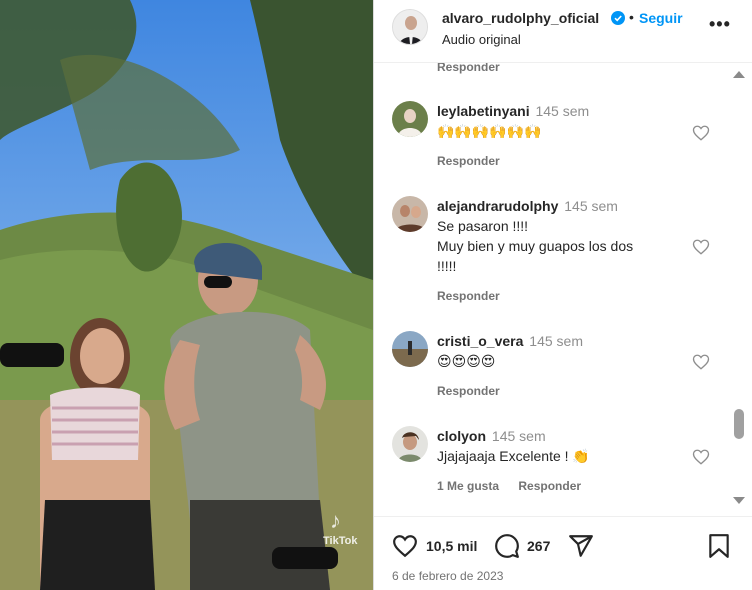 Image resolution: width=752 pixels, height=590 pixels. I want to click on author-avatar, so click(410, 27).